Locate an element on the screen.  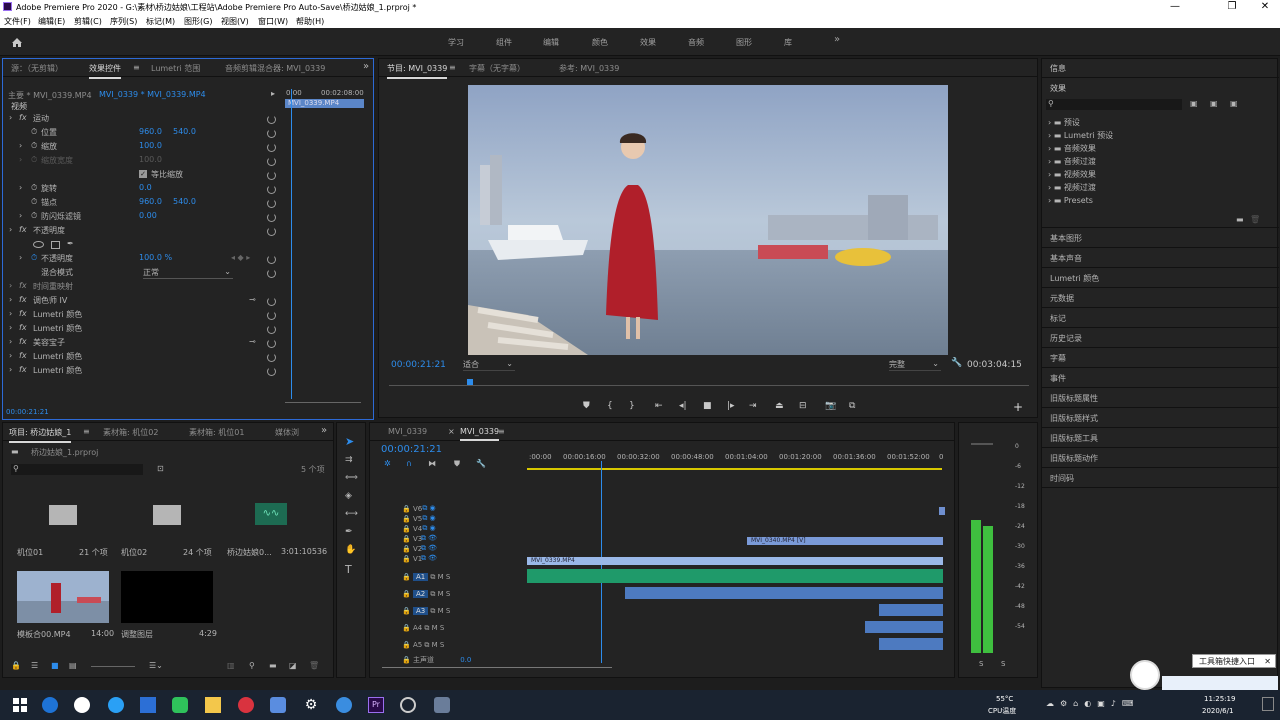
menu-marker: 标记(M) is located at coordinates (160, 21).